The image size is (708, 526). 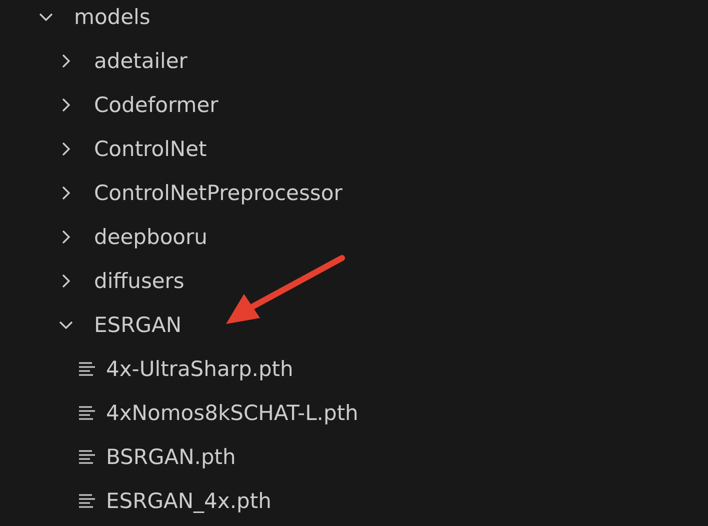 What do you see at coordinates (218, 193) in the screenshot?
I see `folder-name: ControlNetPreprocessor` at bounding box center [218, 193].